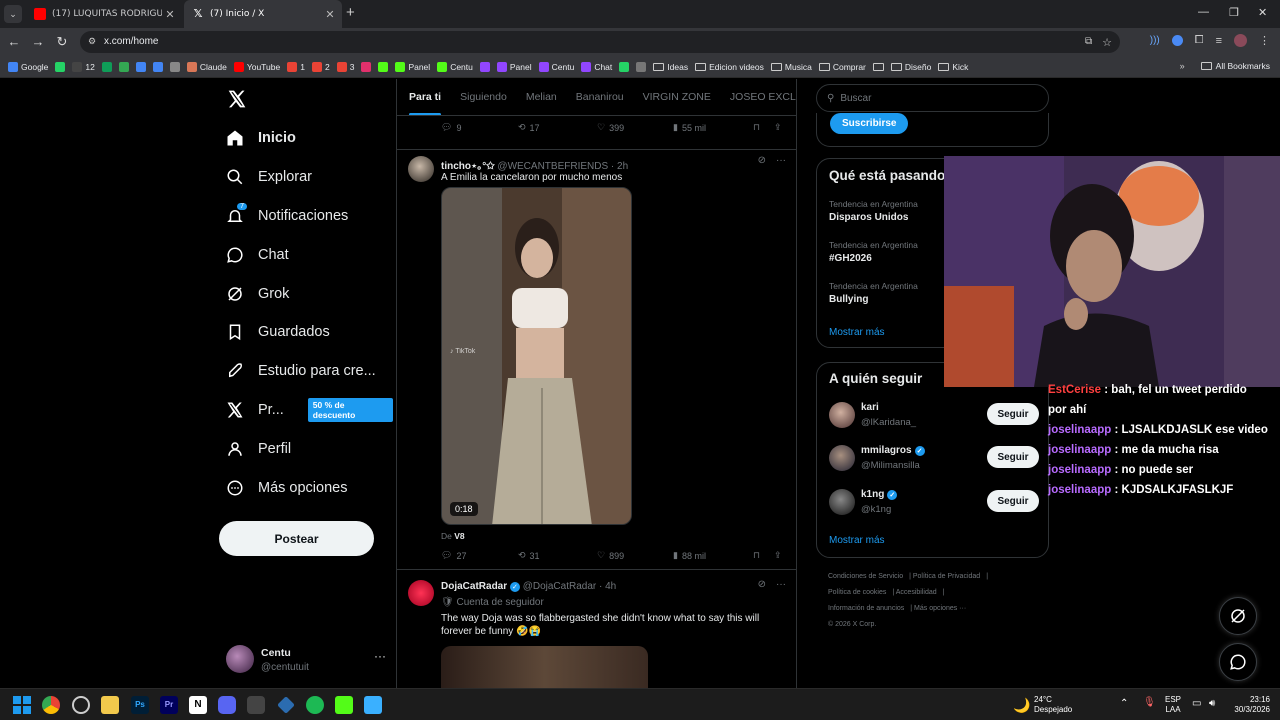 This screenshot has width=1280, height=720. Describe the element at coordinates (261, 138) in the screenshot. I see `nav-item-inicio: Inicio` at that location.